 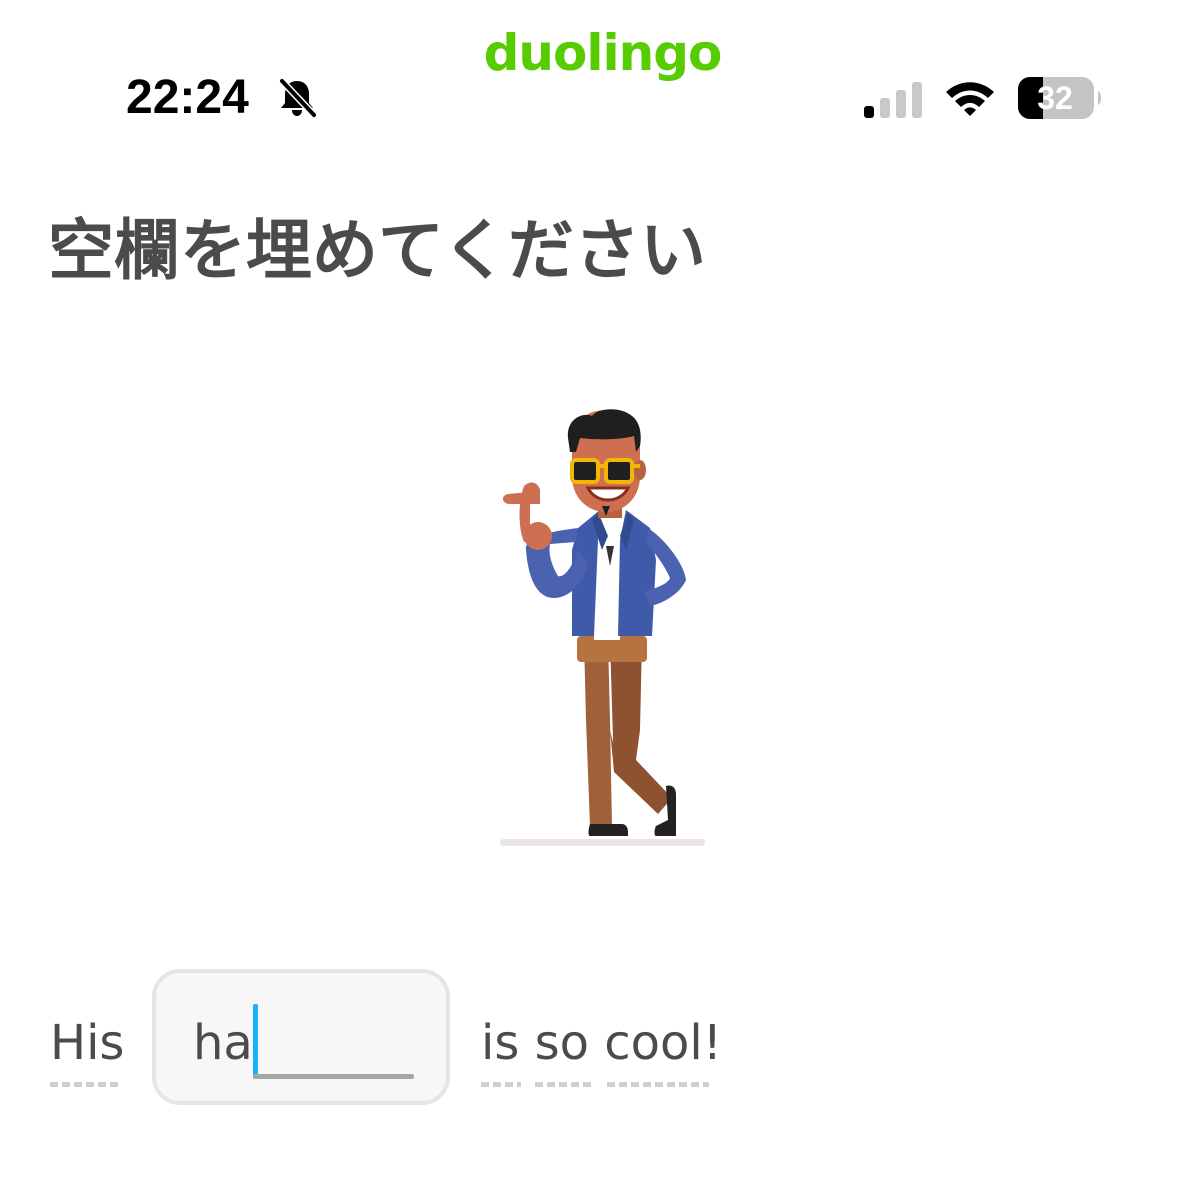 I want to click on answer-blank-underline, so click(x=333, y=1076).